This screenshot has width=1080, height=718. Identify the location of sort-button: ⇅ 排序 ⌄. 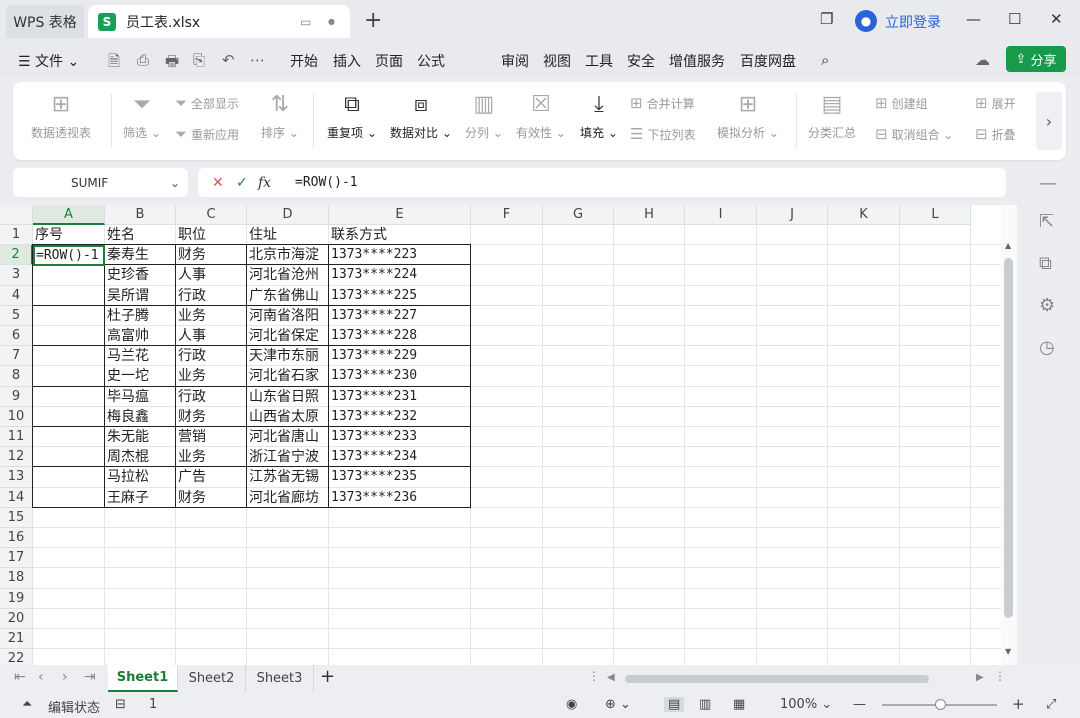
(280, 115).